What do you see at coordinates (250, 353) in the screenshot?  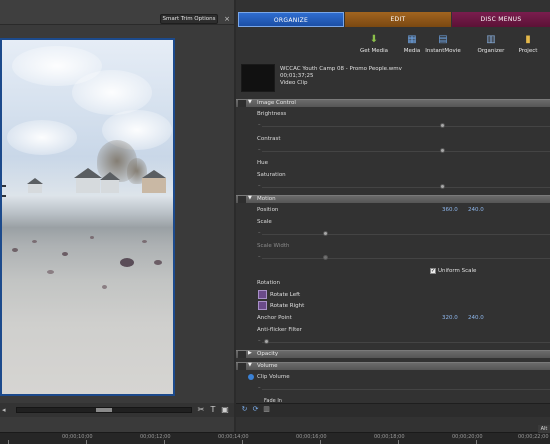 I see `collapse-arrow-icon: ▶` at bounding box center [250, 353].